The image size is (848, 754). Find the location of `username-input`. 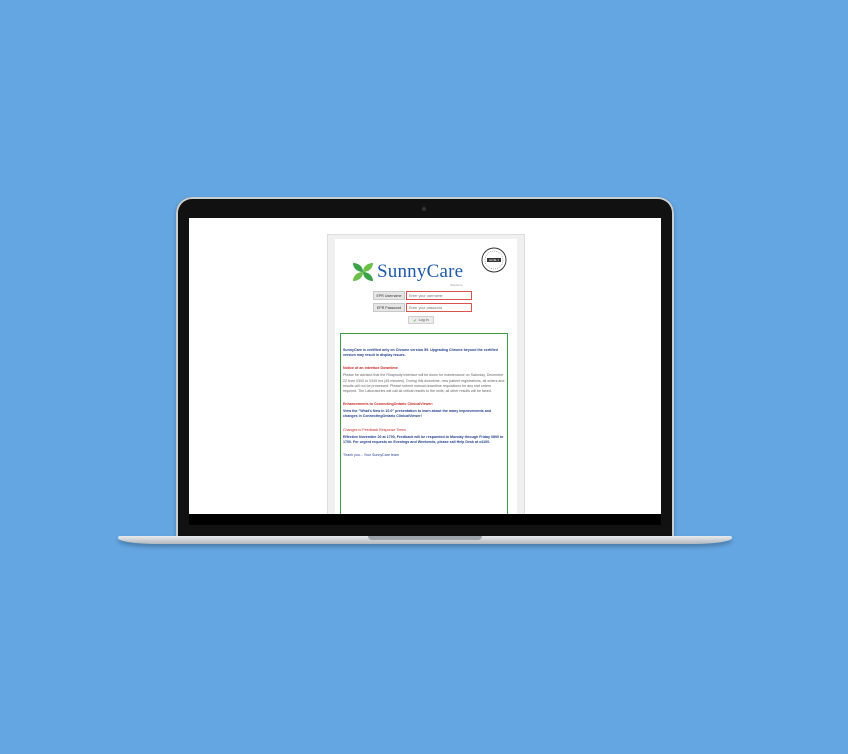

username-input is located at coordinates (439, 295).